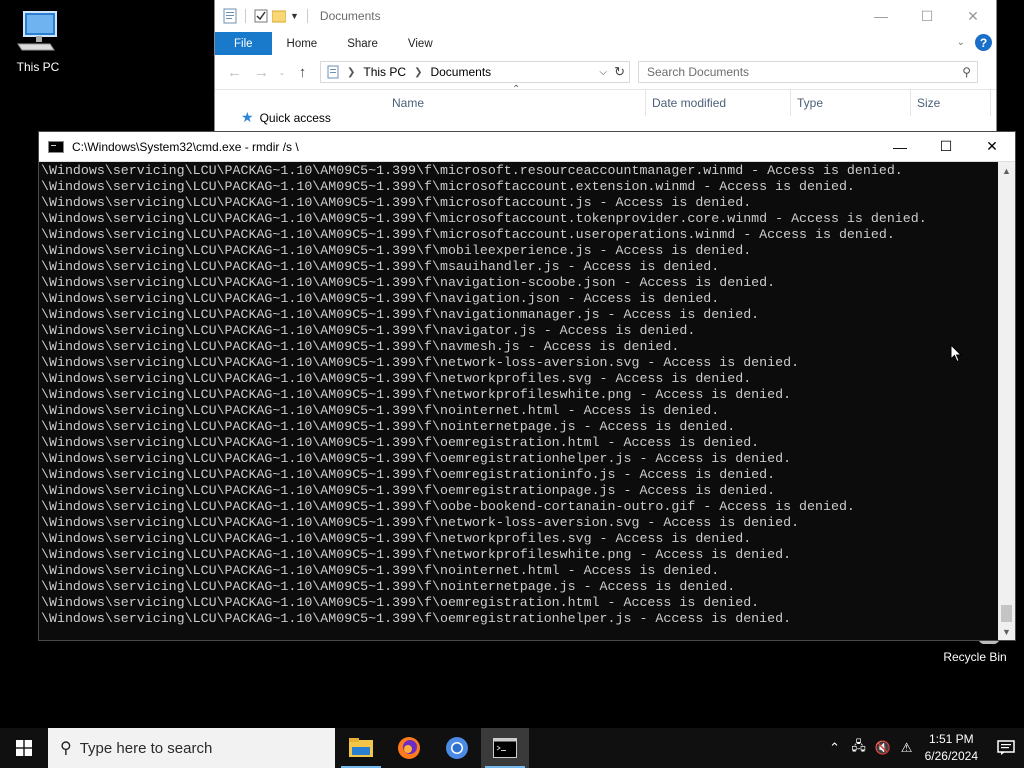 This screenshot has width=1024, height=768. I want to click on windows-logo-icon, so click(24, 748).